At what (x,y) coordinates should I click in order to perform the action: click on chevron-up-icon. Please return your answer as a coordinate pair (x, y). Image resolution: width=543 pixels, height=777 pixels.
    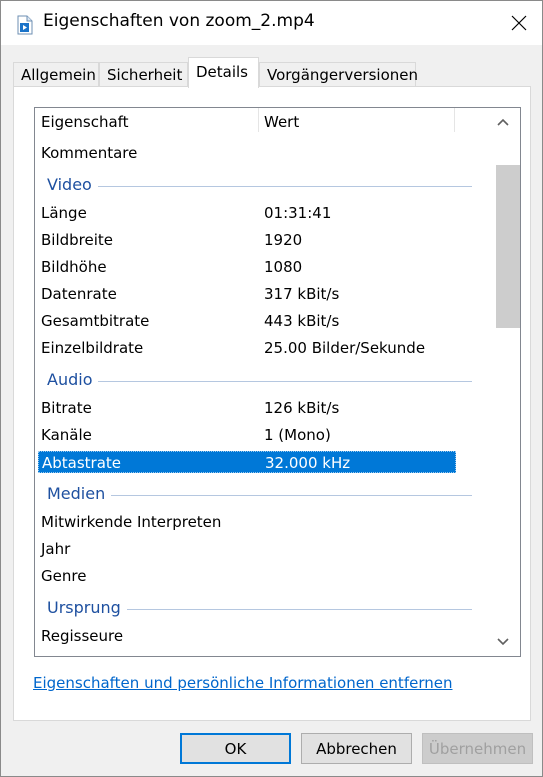
    Looking at the image, I should click on (502, 122).